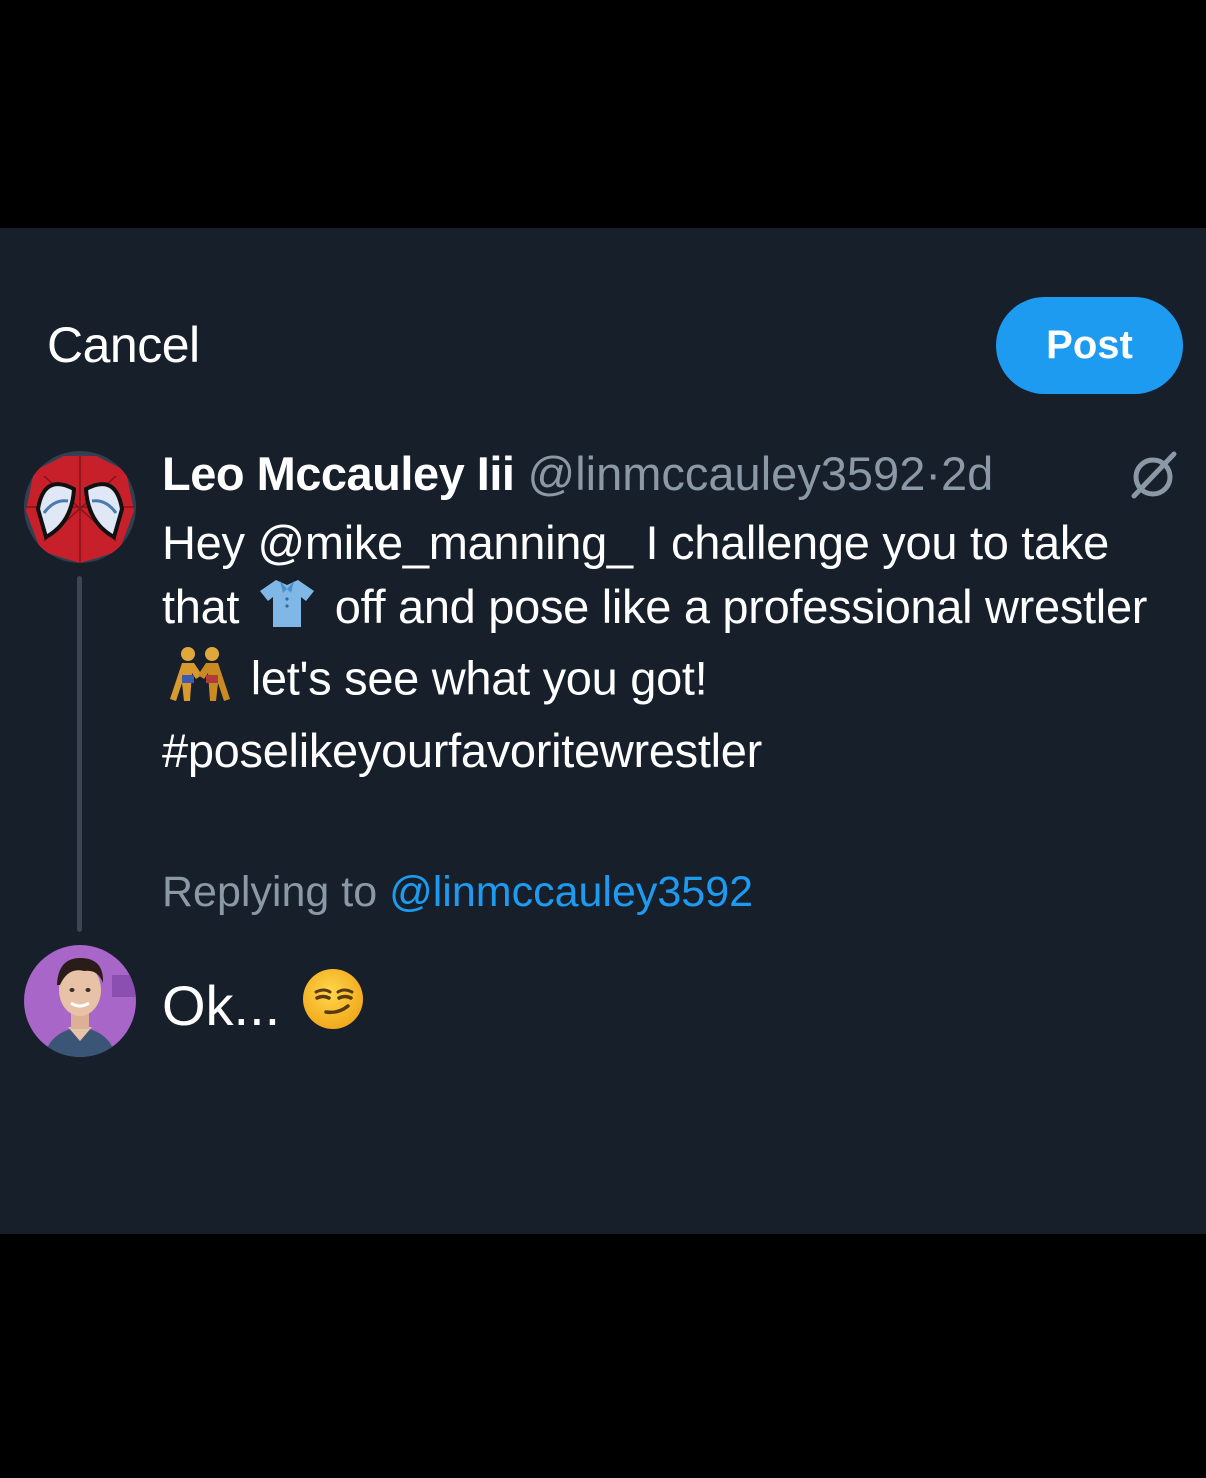  I want to click on post-age: 2d, so click(967, 473).